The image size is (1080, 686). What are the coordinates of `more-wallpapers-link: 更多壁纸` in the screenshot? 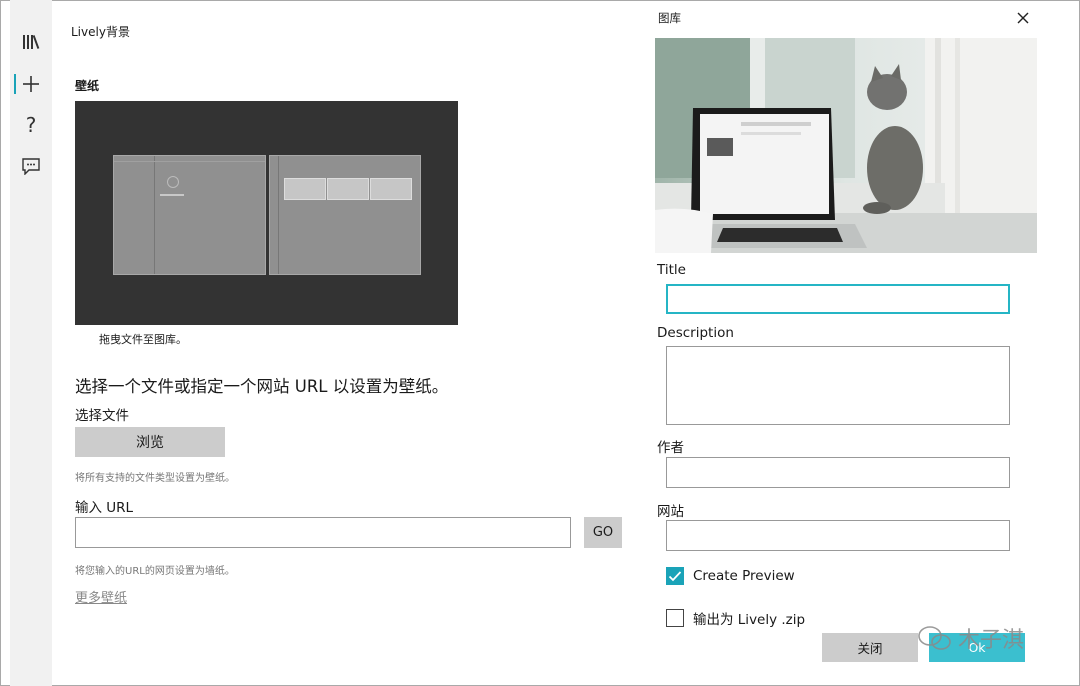 It's located at (101, 596).